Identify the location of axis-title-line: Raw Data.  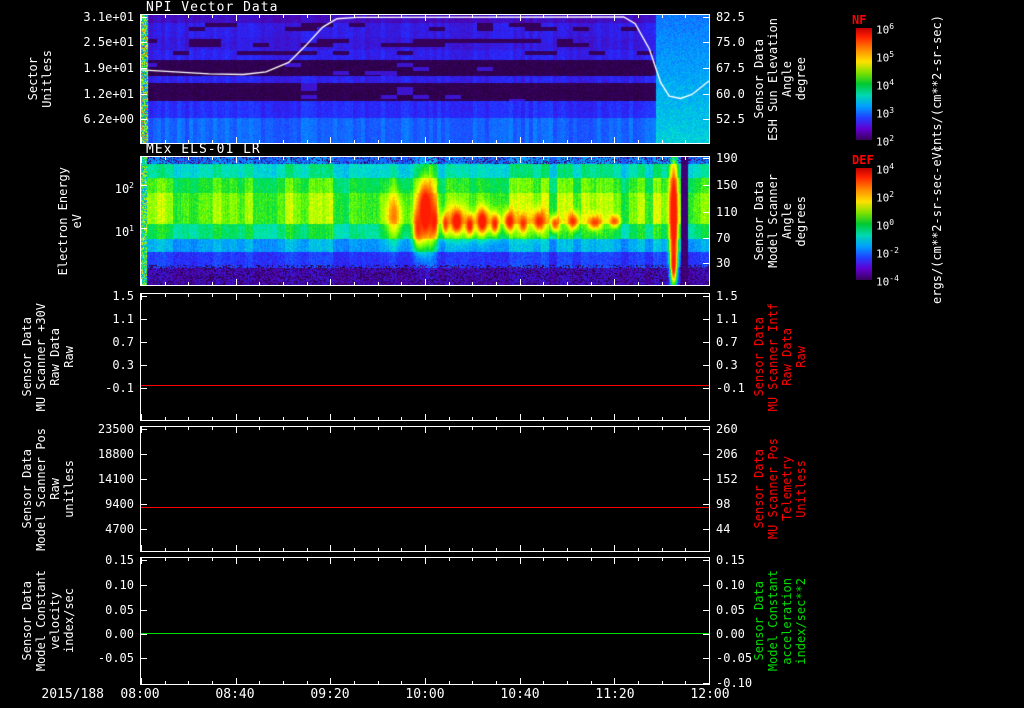
(55, 357).